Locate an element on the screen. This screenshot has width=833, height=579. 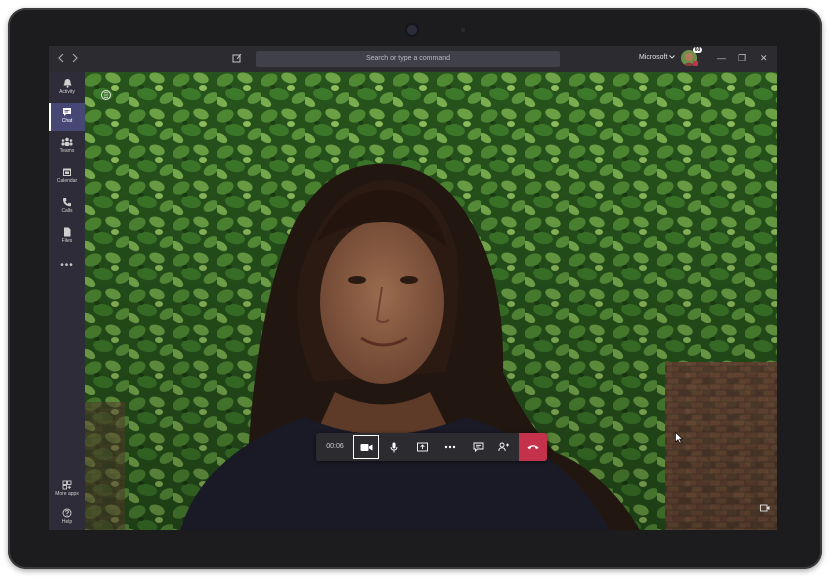
more-apps-ellipsis: ••• is located at coordinates (67, 265).